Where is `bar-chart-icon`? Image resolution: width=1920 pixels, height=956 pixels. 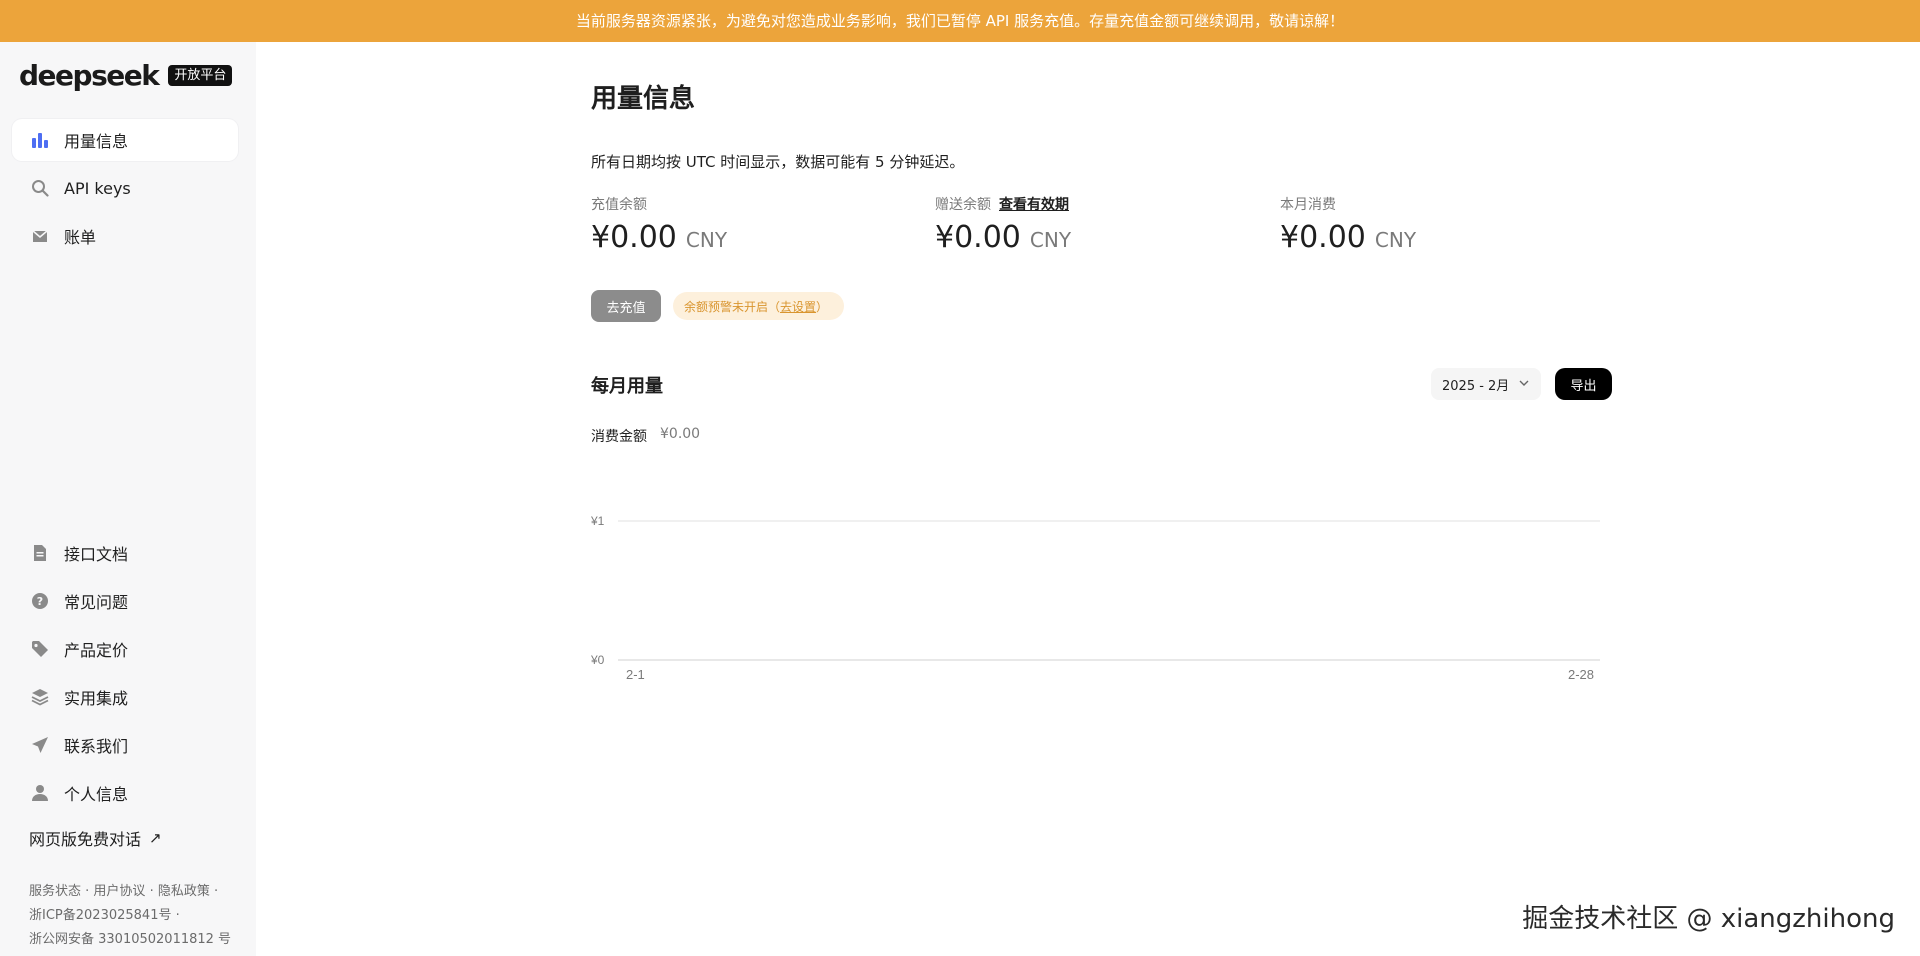
bar-chart-icon is located at coordinates (40, 140).